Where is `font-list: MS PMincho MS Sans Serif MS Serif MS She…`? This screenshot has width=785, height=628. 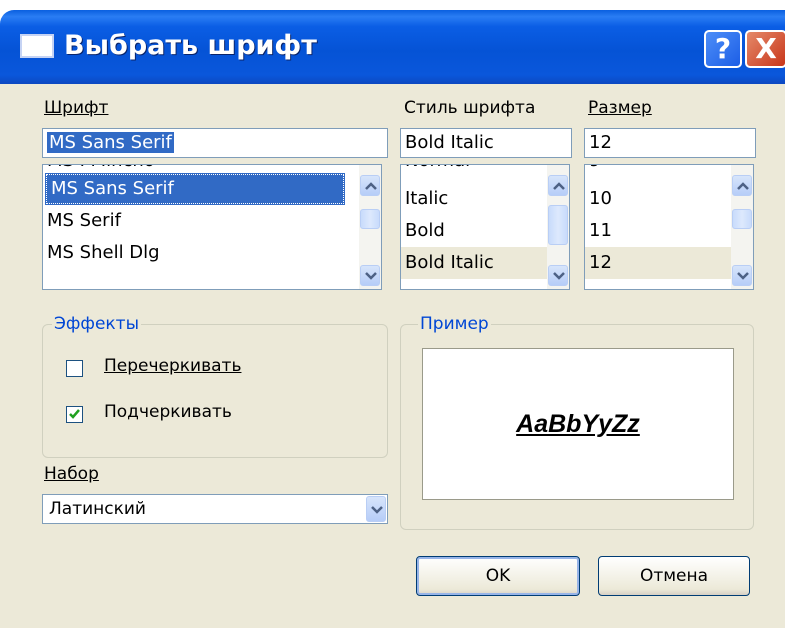 font-list: MS PMincho MS Sans Serif MS Serif MS She… is located at coordinates (212, 227).